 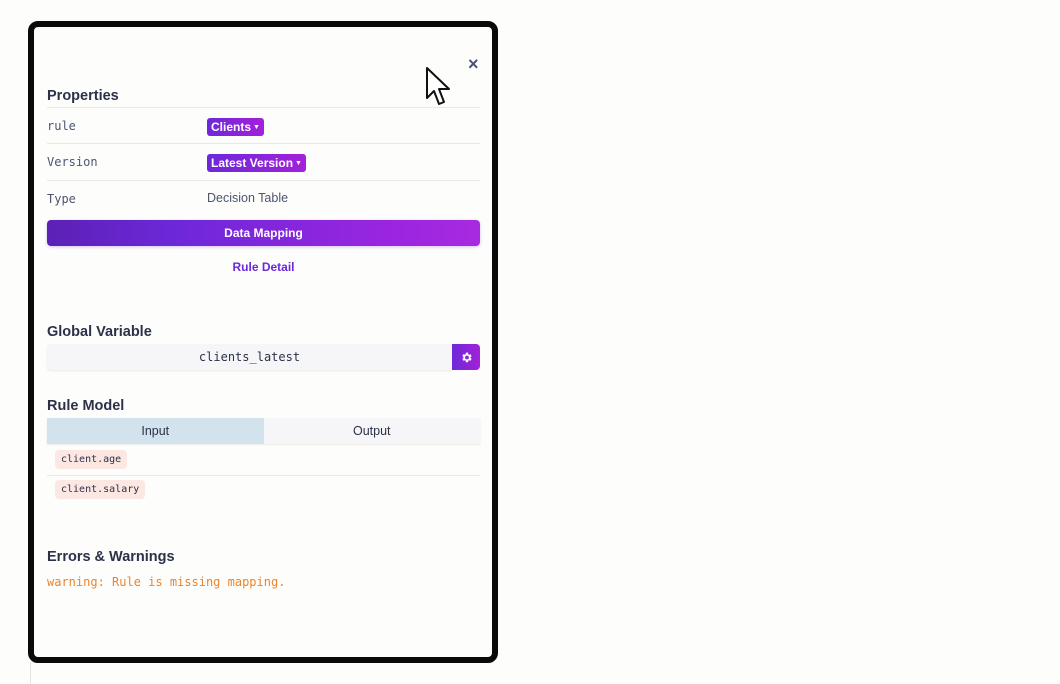 I want to click on errors-warnings-title: Errors & Warnings, so click(x=111, y=557).